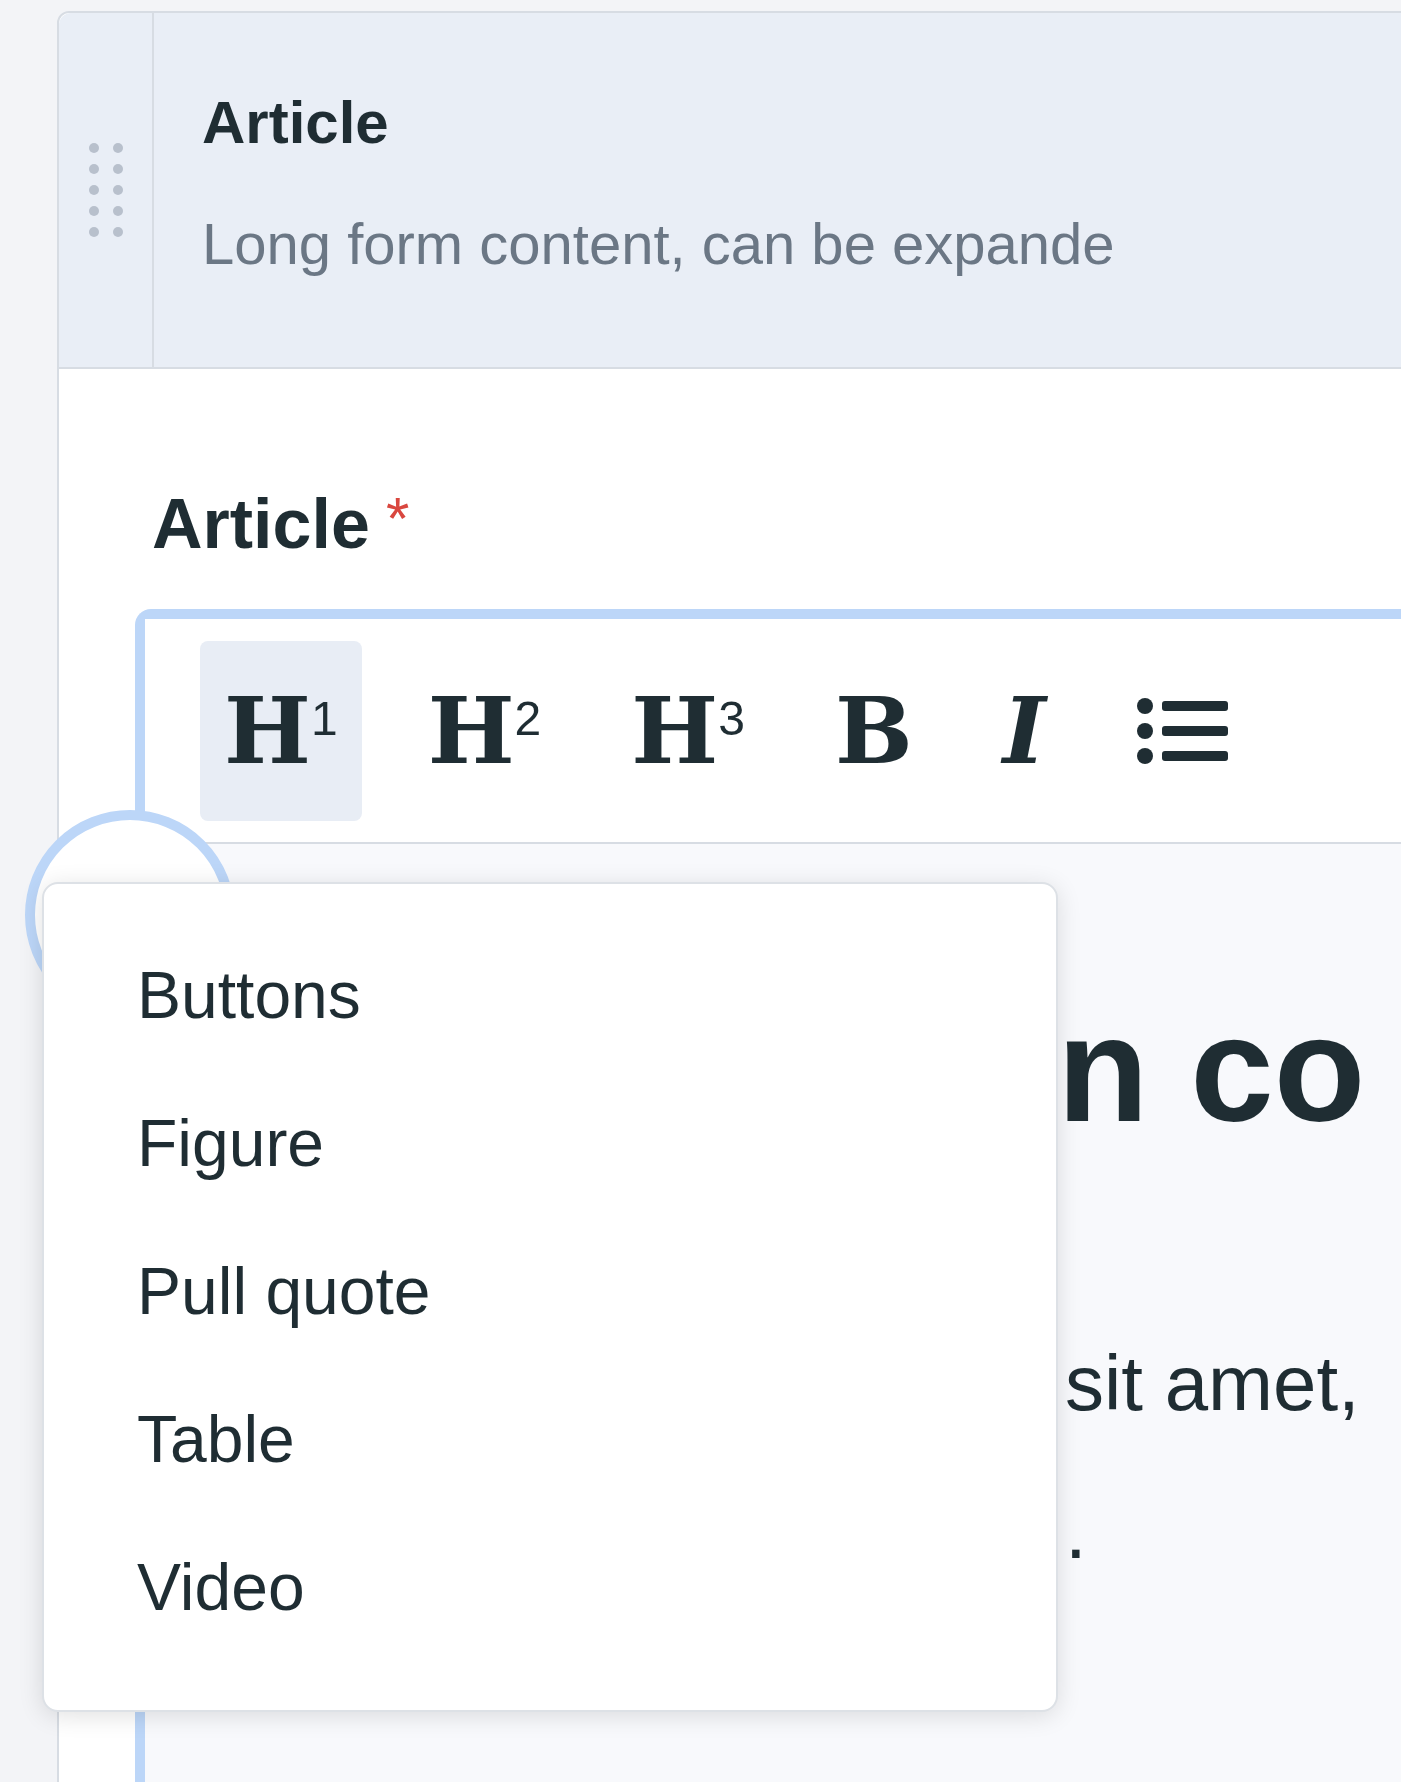 This screenshot has height=1782, width=1401. Describe the element at coordinates (1075, 1531) in the screenshot. I see `content-text: .` at that location.